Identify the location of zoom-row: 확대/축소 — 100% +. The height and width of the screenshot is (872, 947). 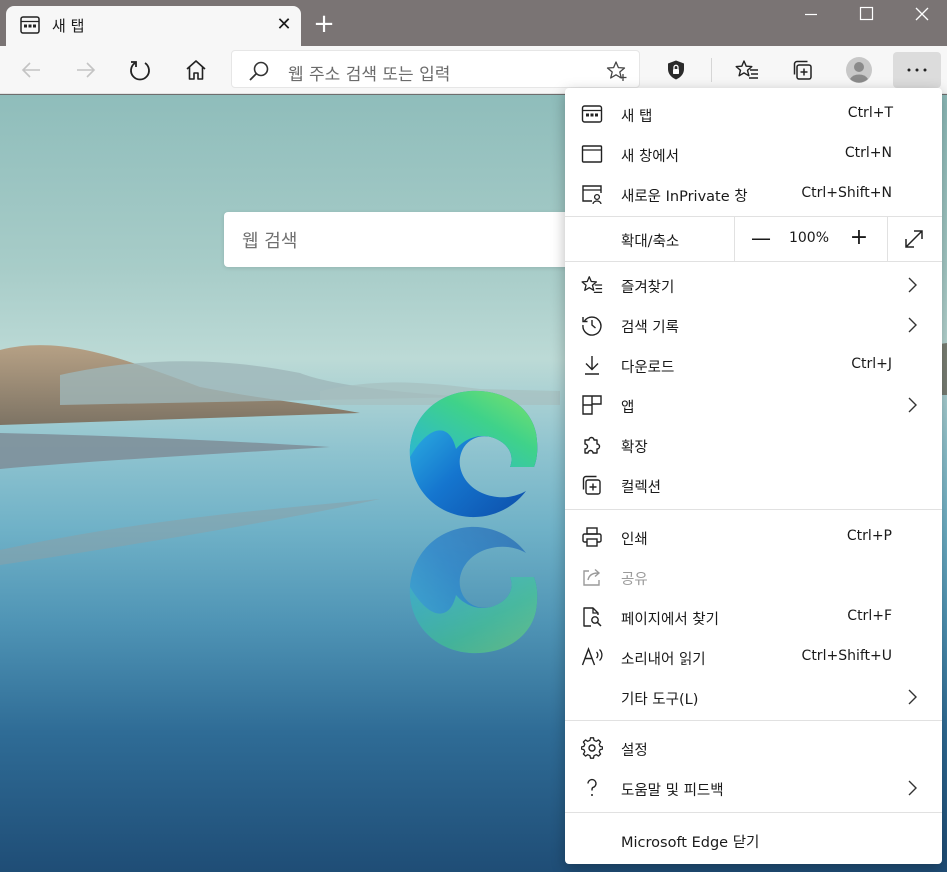
(753, 239).